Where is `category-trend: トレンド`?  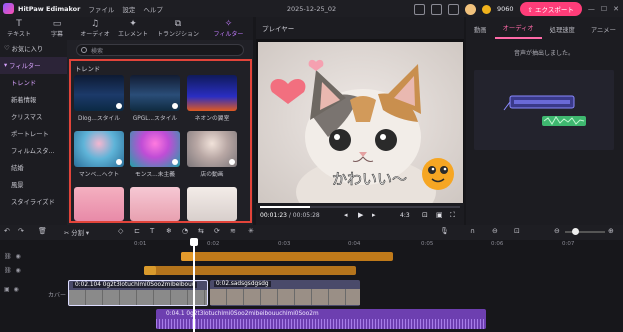 category-trend: トレンド is located at coordinates (33, 82).